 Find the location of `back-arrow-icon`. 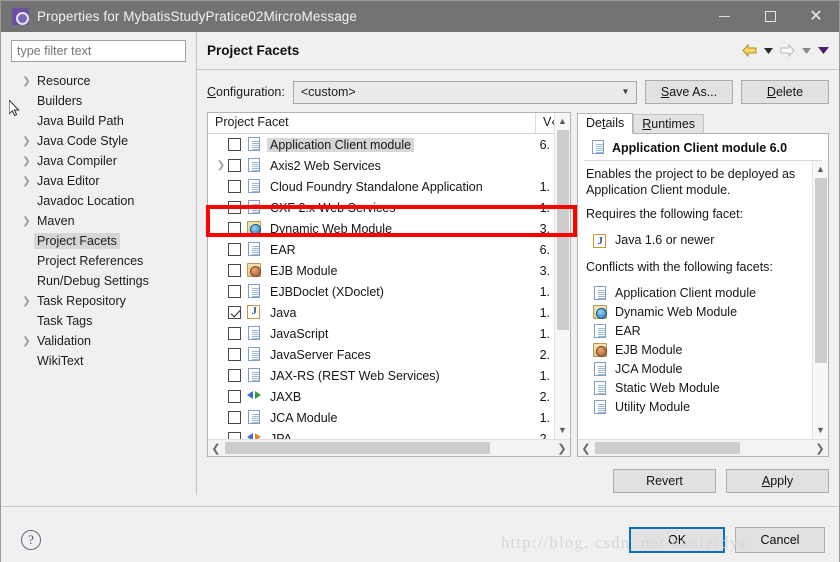

back-arrow-icon is located at coordinates (749, 50).